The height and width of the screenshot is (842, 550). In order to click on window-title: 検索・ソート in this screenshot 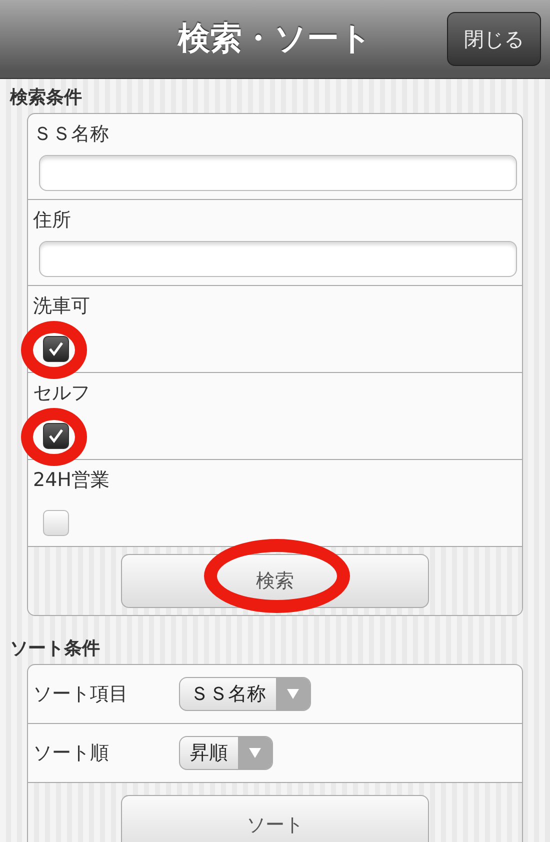, I will do `click(275, 38)`.